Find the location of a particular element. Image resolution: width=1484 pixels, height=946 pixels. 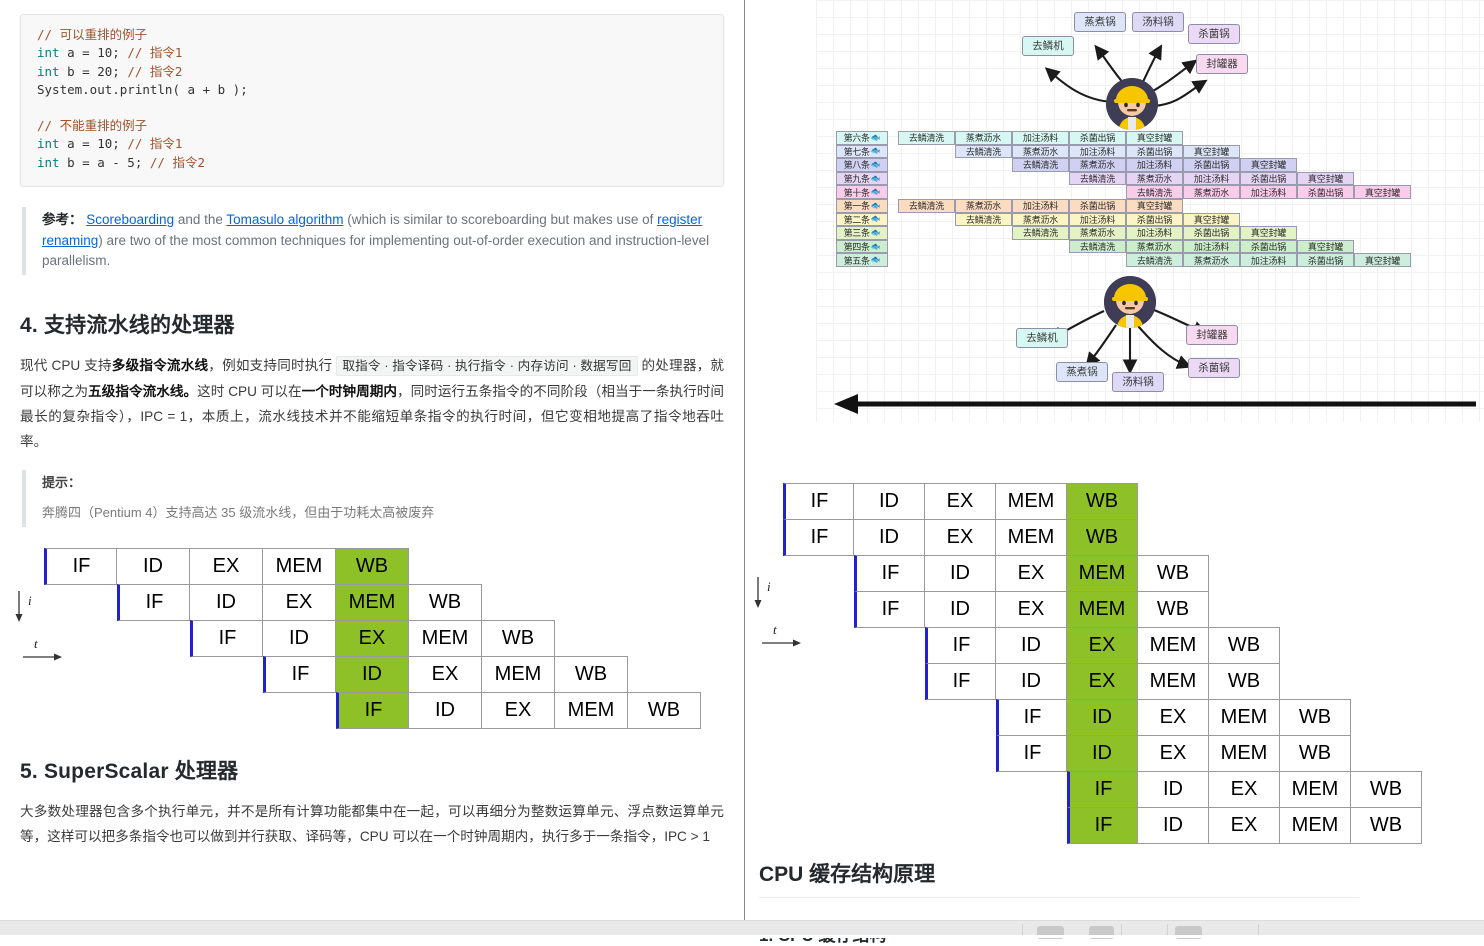

tip-heading: 提示： is located at coordinates (62, 482).